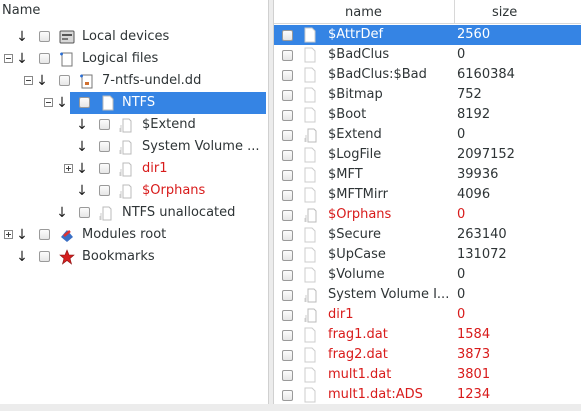  I want to click on tree-item-ntfs-unallocated: ↓ NTFS unallocated, so click(134, 213).